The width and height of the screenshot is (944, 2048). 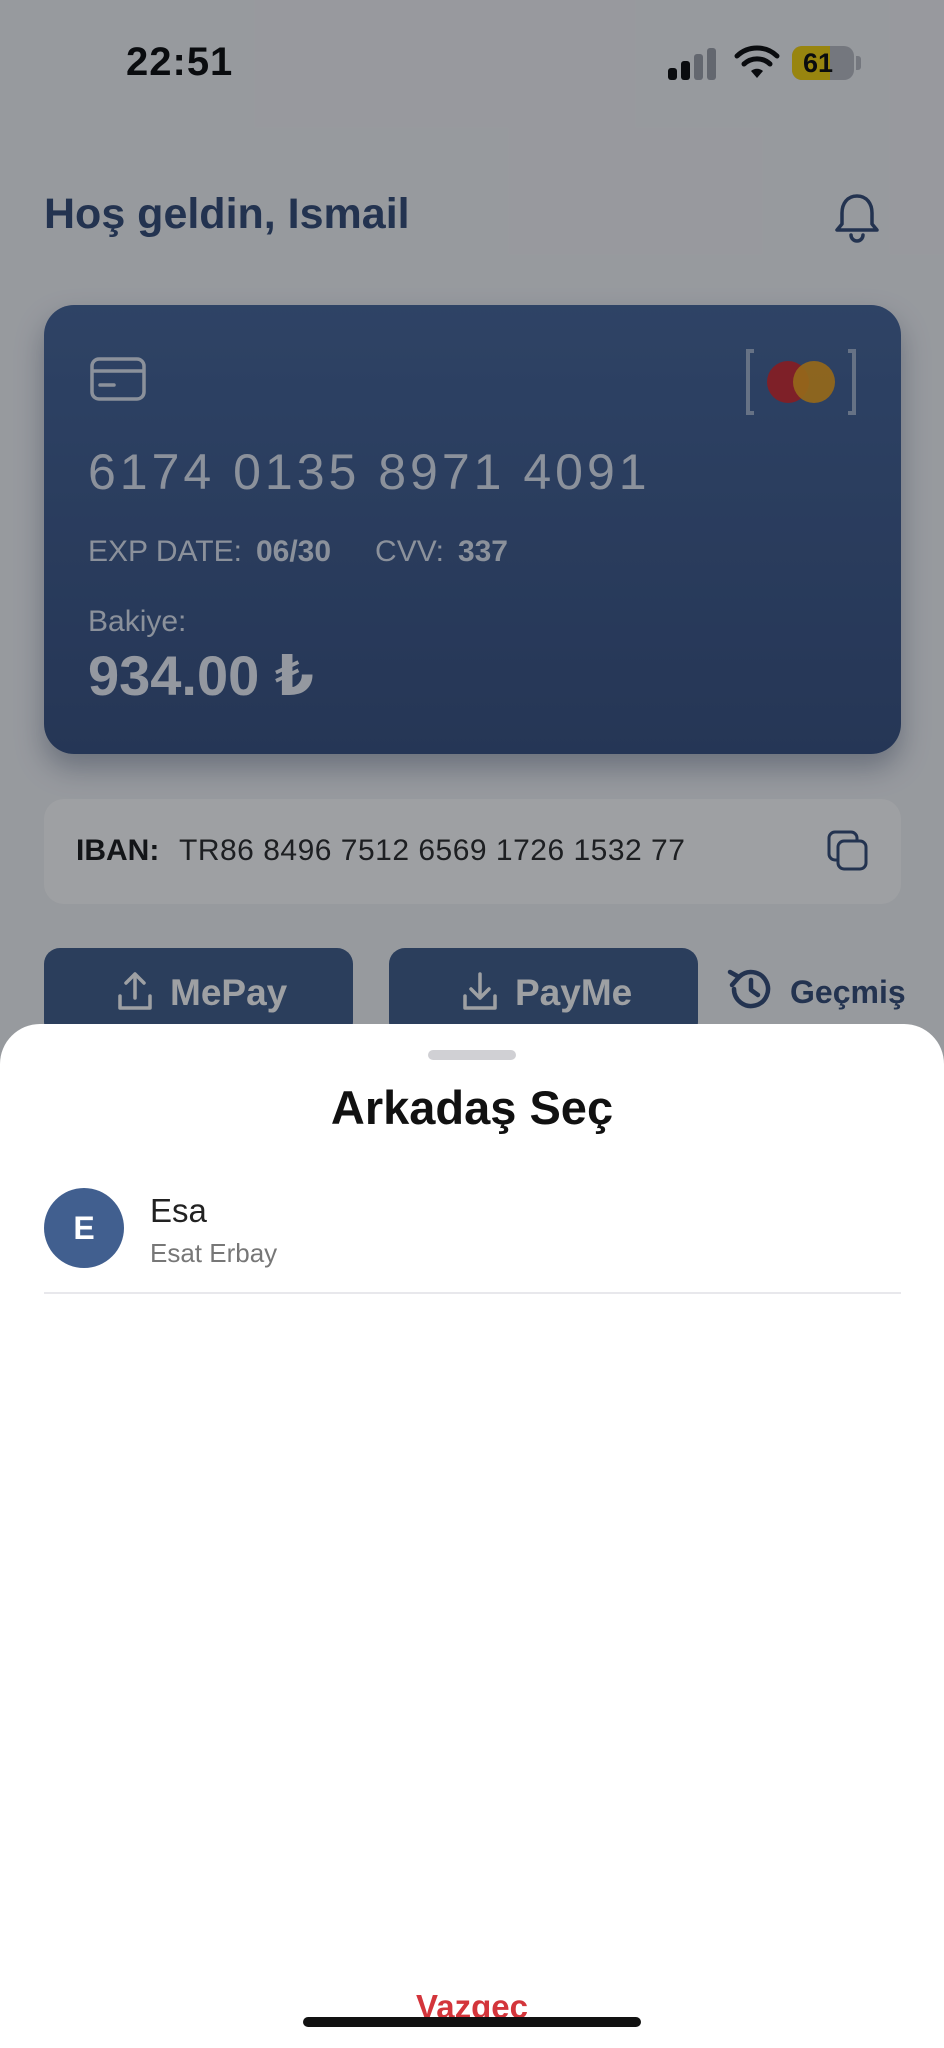 What do you see at coordinates (472, 1241) in the screenshot?
I see `friend-list-item: E Esa Esat Erbay` at bounding box center [472, 1241].